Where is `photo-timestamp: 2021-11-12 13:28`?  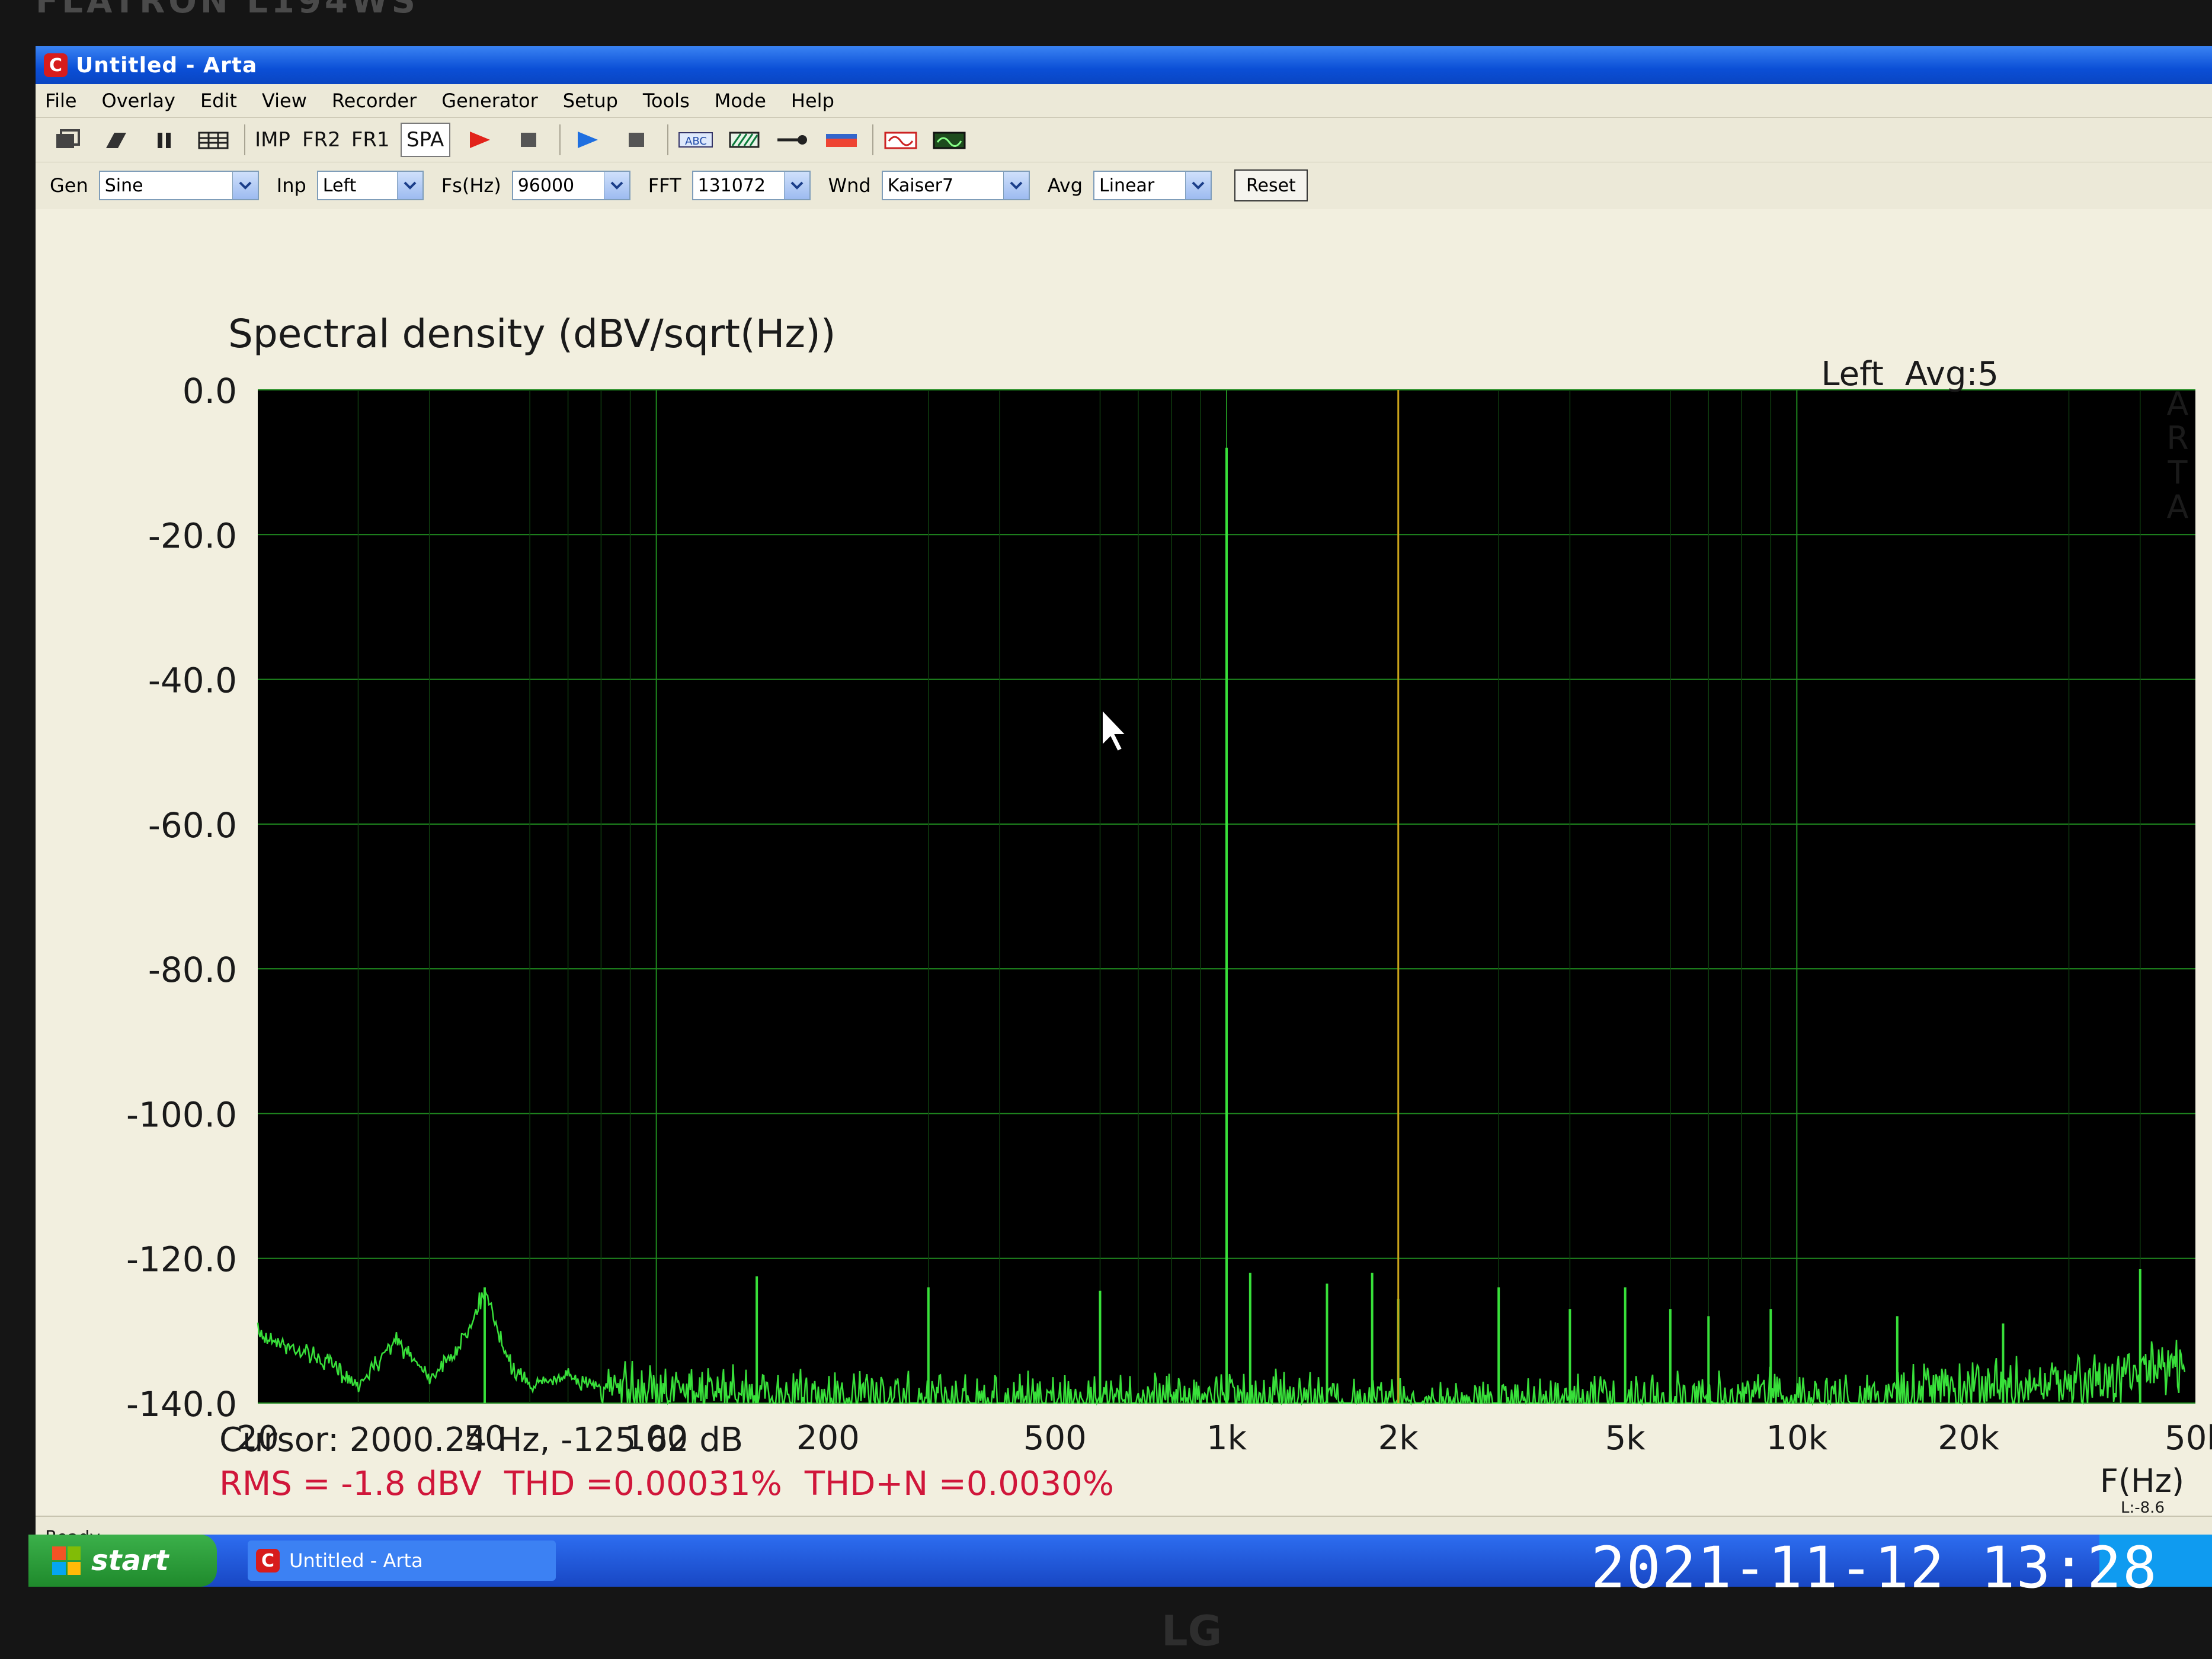 photo-timestamp: 2021-11-12 13:28 is located at coordinates (1874, 1568).